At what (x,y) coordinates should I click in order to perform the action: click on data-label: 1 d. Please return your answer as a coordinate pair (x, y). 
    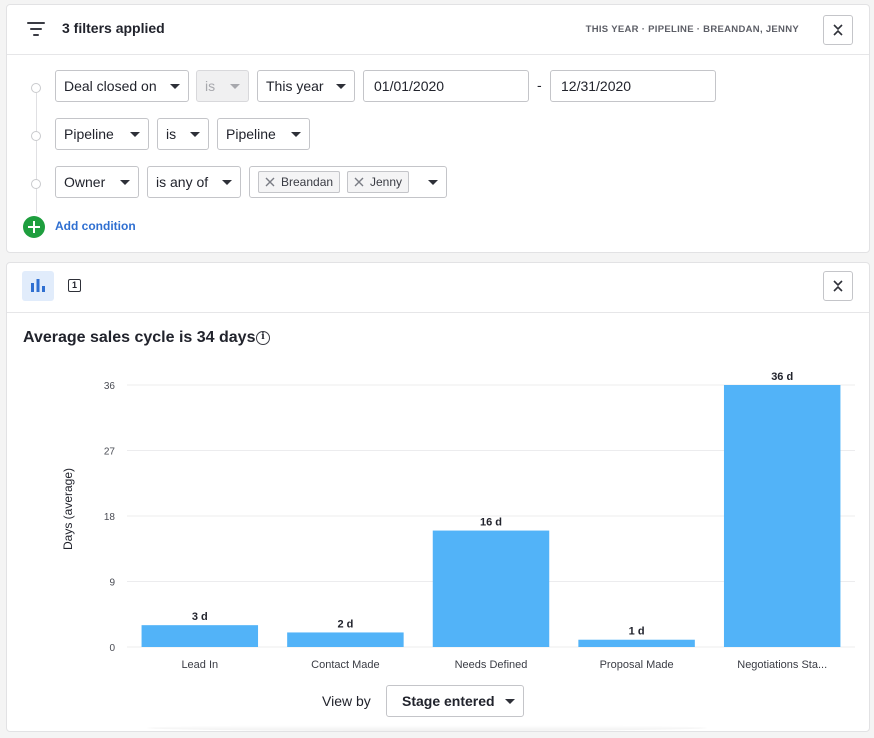
    Looking at the image, I should click on (637, 632).